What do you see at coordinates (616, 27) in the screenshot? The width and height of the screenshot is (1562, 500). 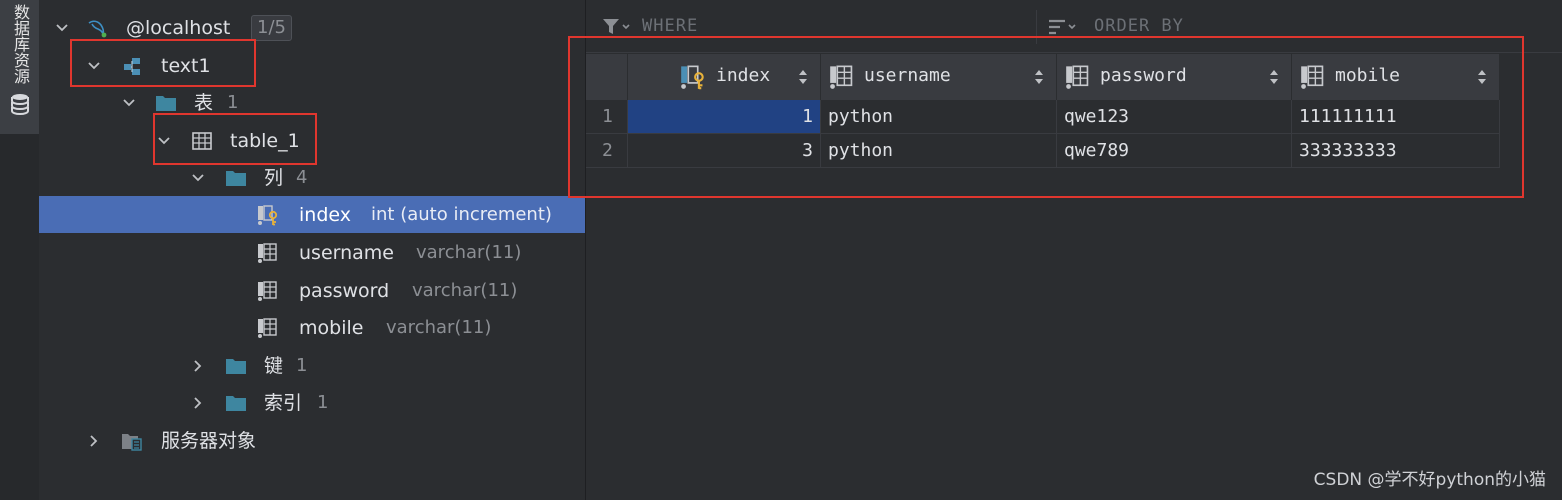 I see `filter-icon` at bounding box center [616, 27].